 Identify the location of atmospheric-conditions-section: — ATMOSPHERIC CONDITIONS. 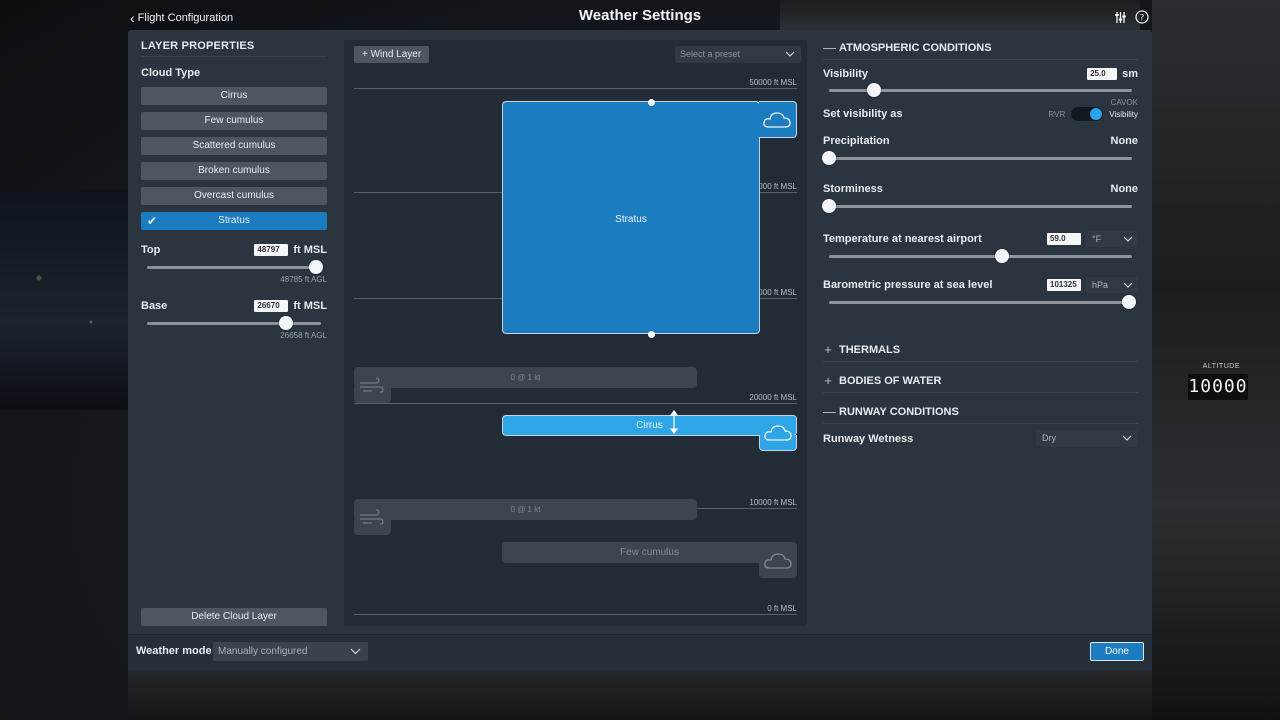
(980, 50).